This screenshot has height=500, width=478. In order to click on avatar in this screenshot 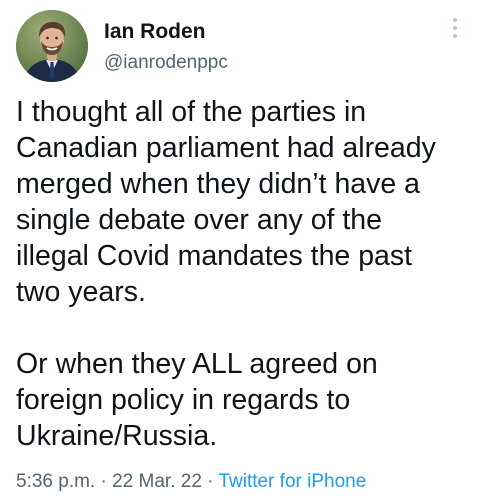, I will do `click(52, 46)`.